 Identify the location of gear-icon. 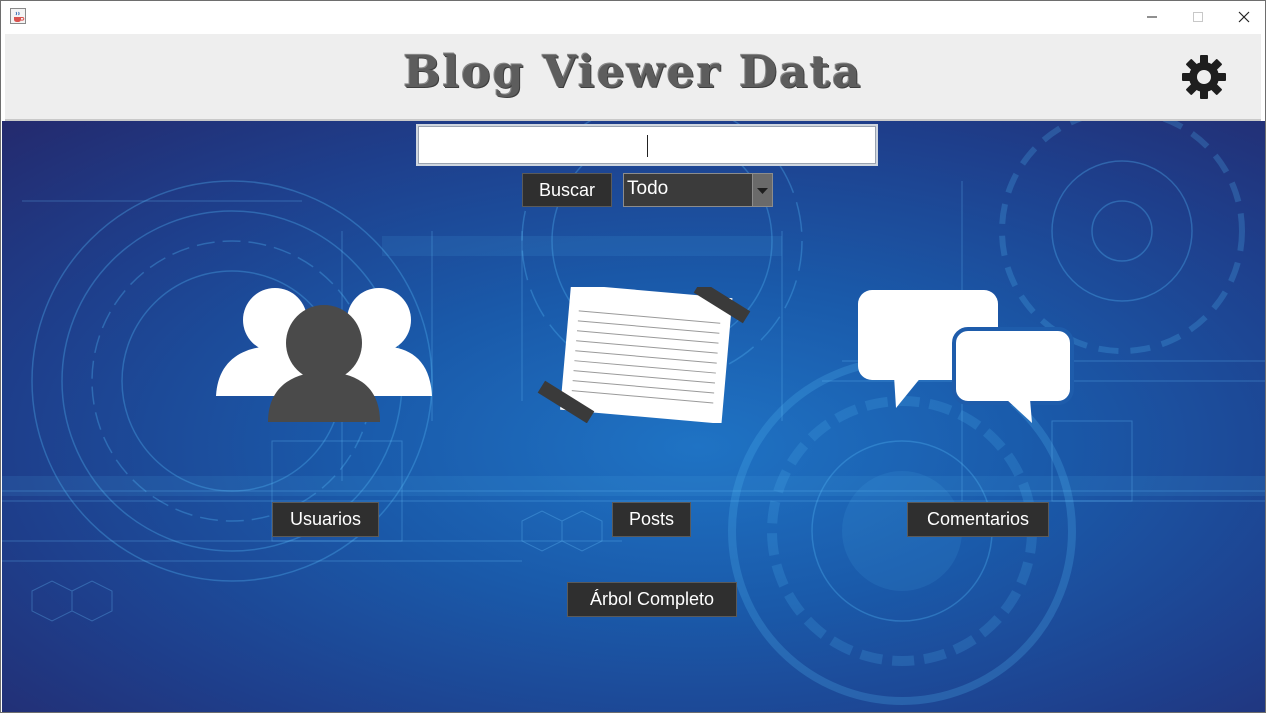
(1204, 77).